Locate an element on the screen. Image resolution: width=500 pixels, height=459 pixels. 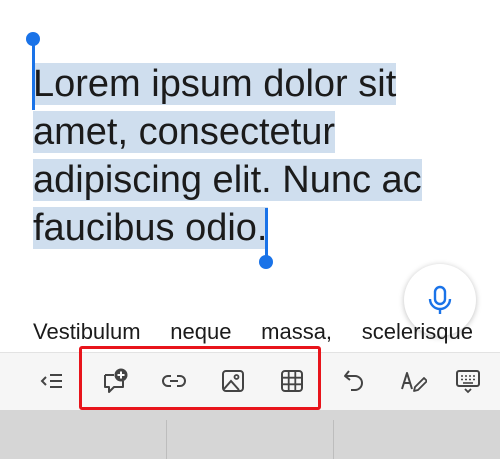
undo-button is located at coordinates (354, 381).